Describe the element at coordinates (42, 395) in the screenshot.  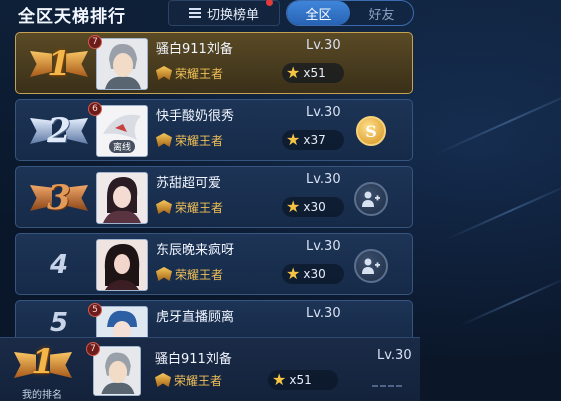
I see `my-rank-label: 我的排名` at that location.